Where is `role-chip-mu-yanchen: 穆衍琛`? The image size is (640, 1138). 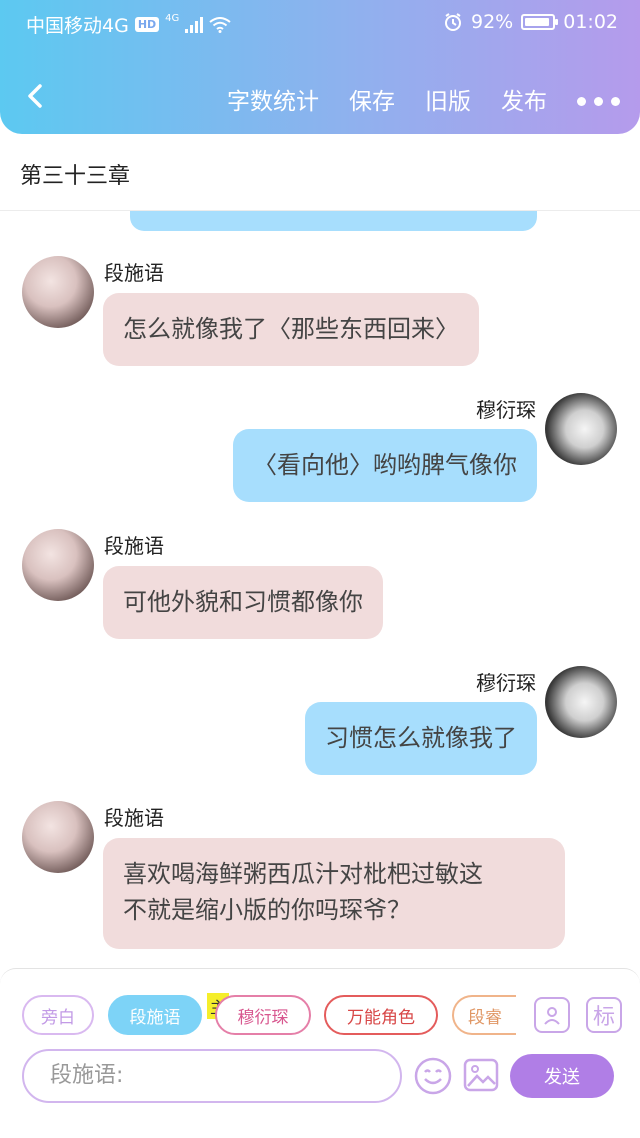 role-chip-mu-yanchen: 穆衍琛 is located at coordinates (263, 1015).